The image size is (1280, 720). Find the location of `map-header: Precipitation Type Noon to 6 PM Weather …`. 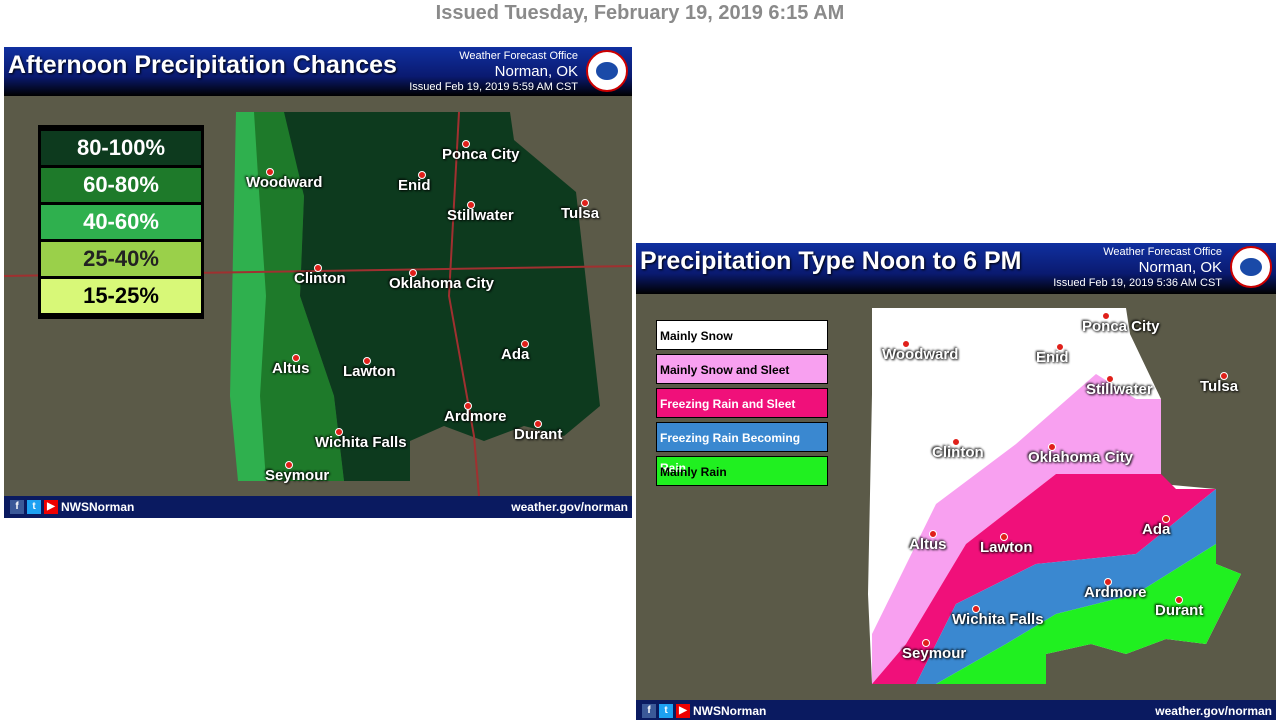

map-header: Precipitation Type Noon to 6 PM Weather … is located at coordinates (956, 268).